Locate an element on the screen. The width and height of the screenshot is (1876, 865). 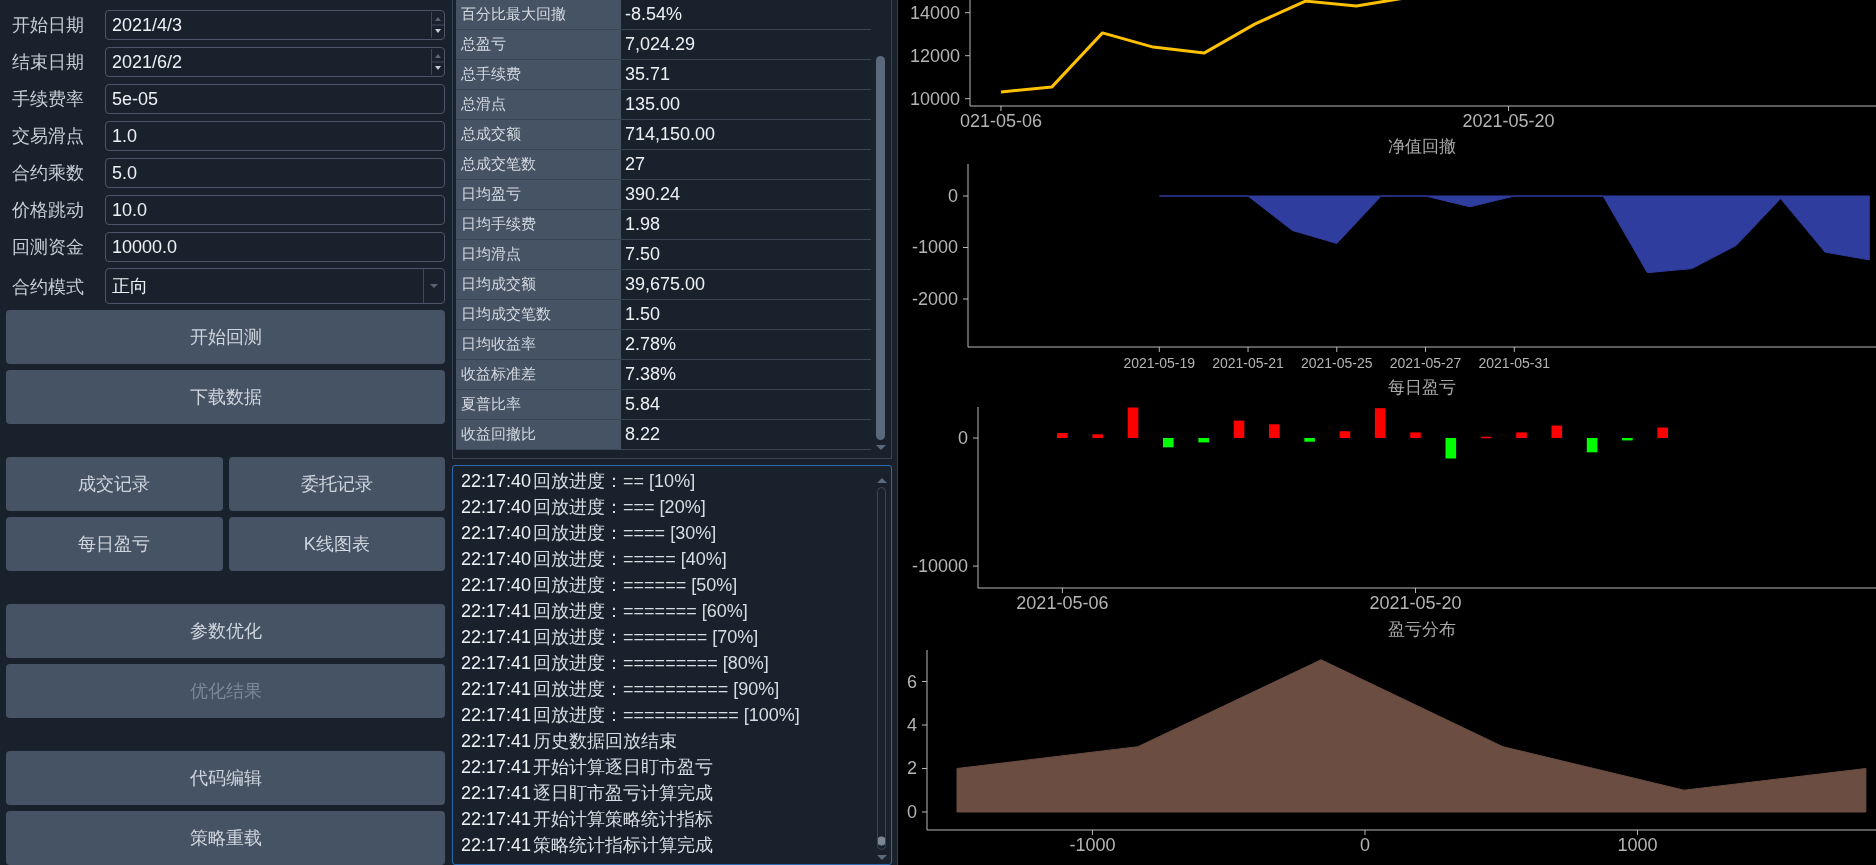
panel-button: 成交记录 is located at coordinates (114, 484).